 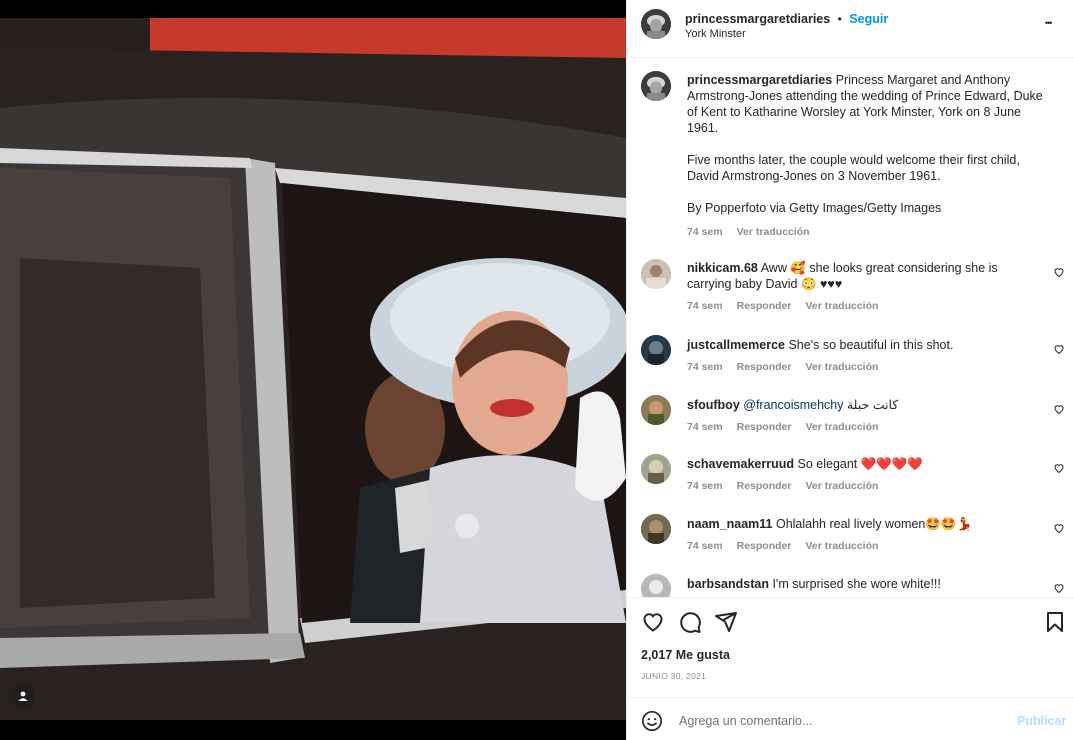 What do you see at coordinates (713, 405) in the screenshot?
I see `comment-username: sfoufboy` at bounding box center [713, 405].